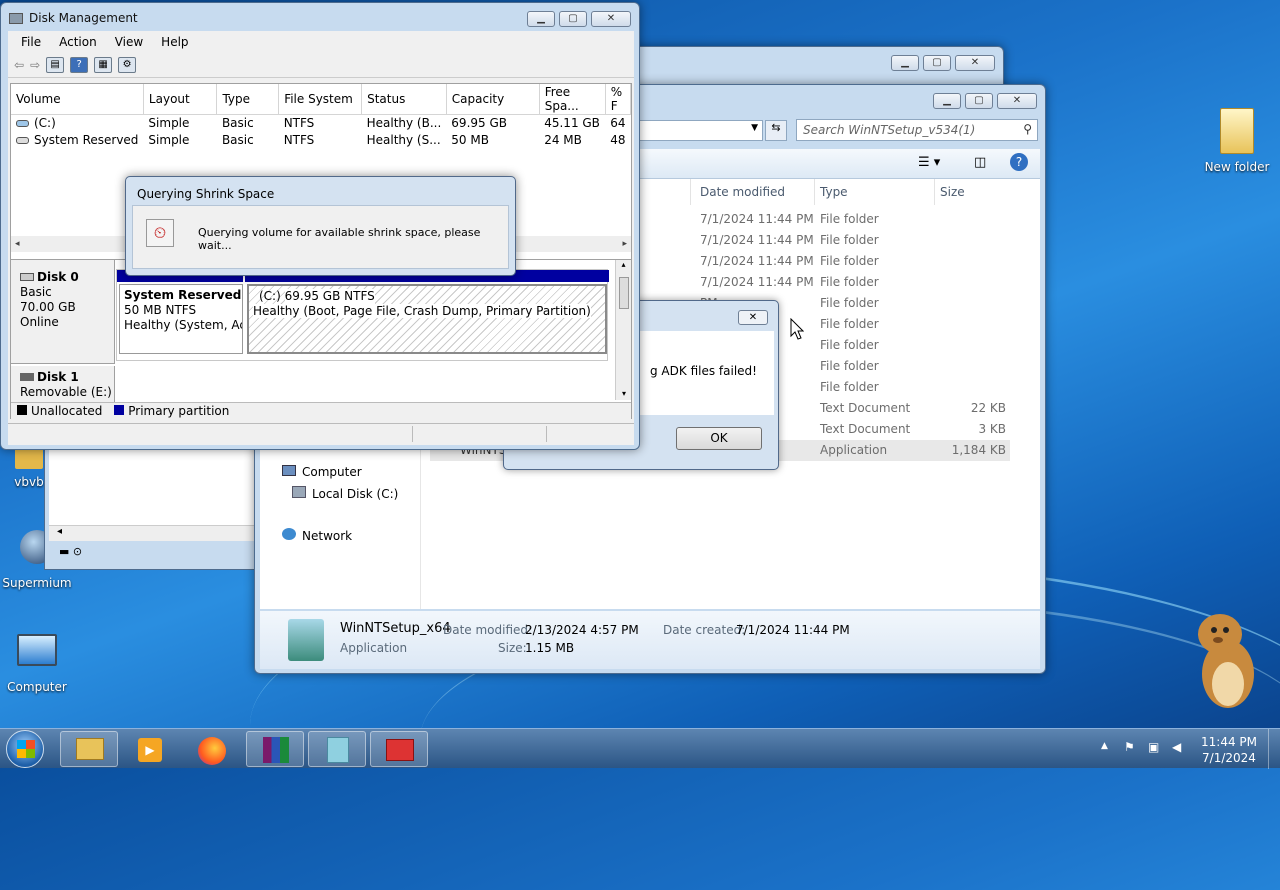  I want to click on back-icon: ⇦, so click(19, 65).